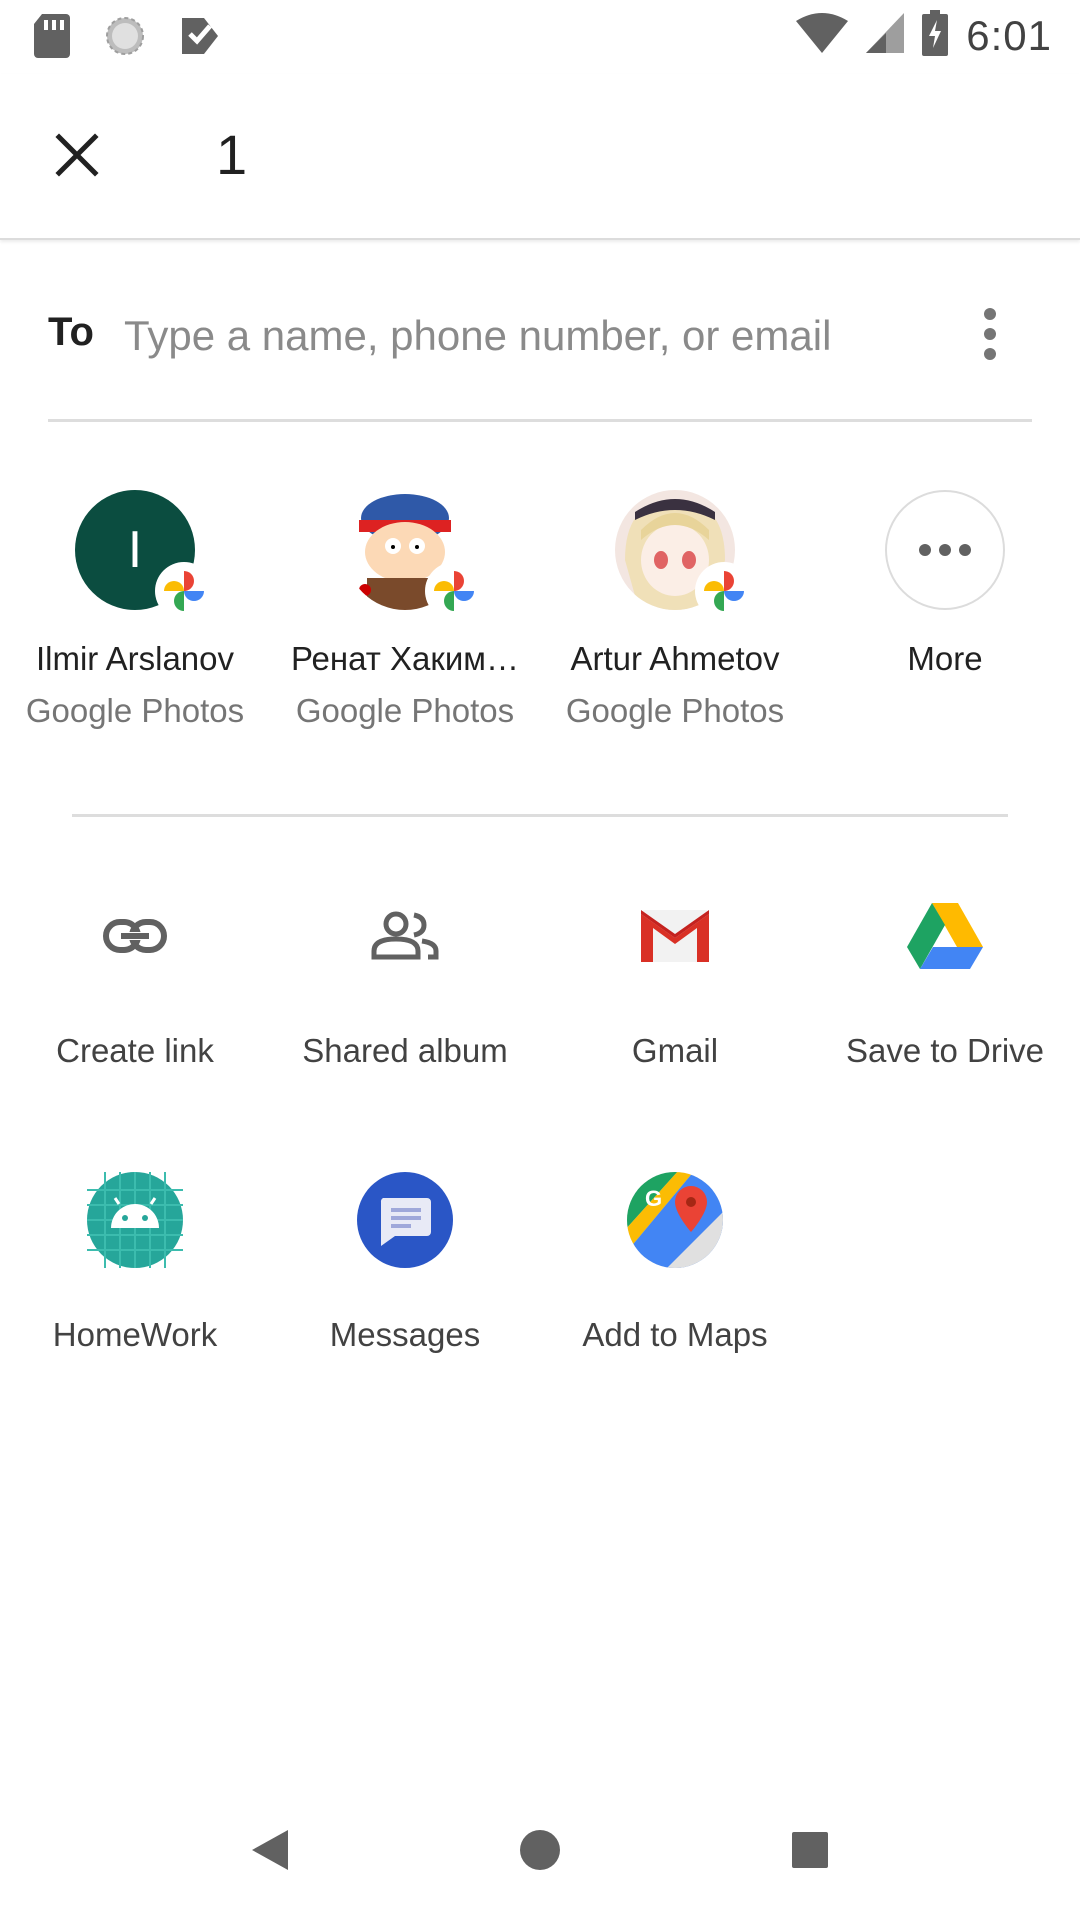  What do you see at coordinates (675, 1050) in the screenshot?
I see `app-label: Gmail` at bounding box center [675, 1050].